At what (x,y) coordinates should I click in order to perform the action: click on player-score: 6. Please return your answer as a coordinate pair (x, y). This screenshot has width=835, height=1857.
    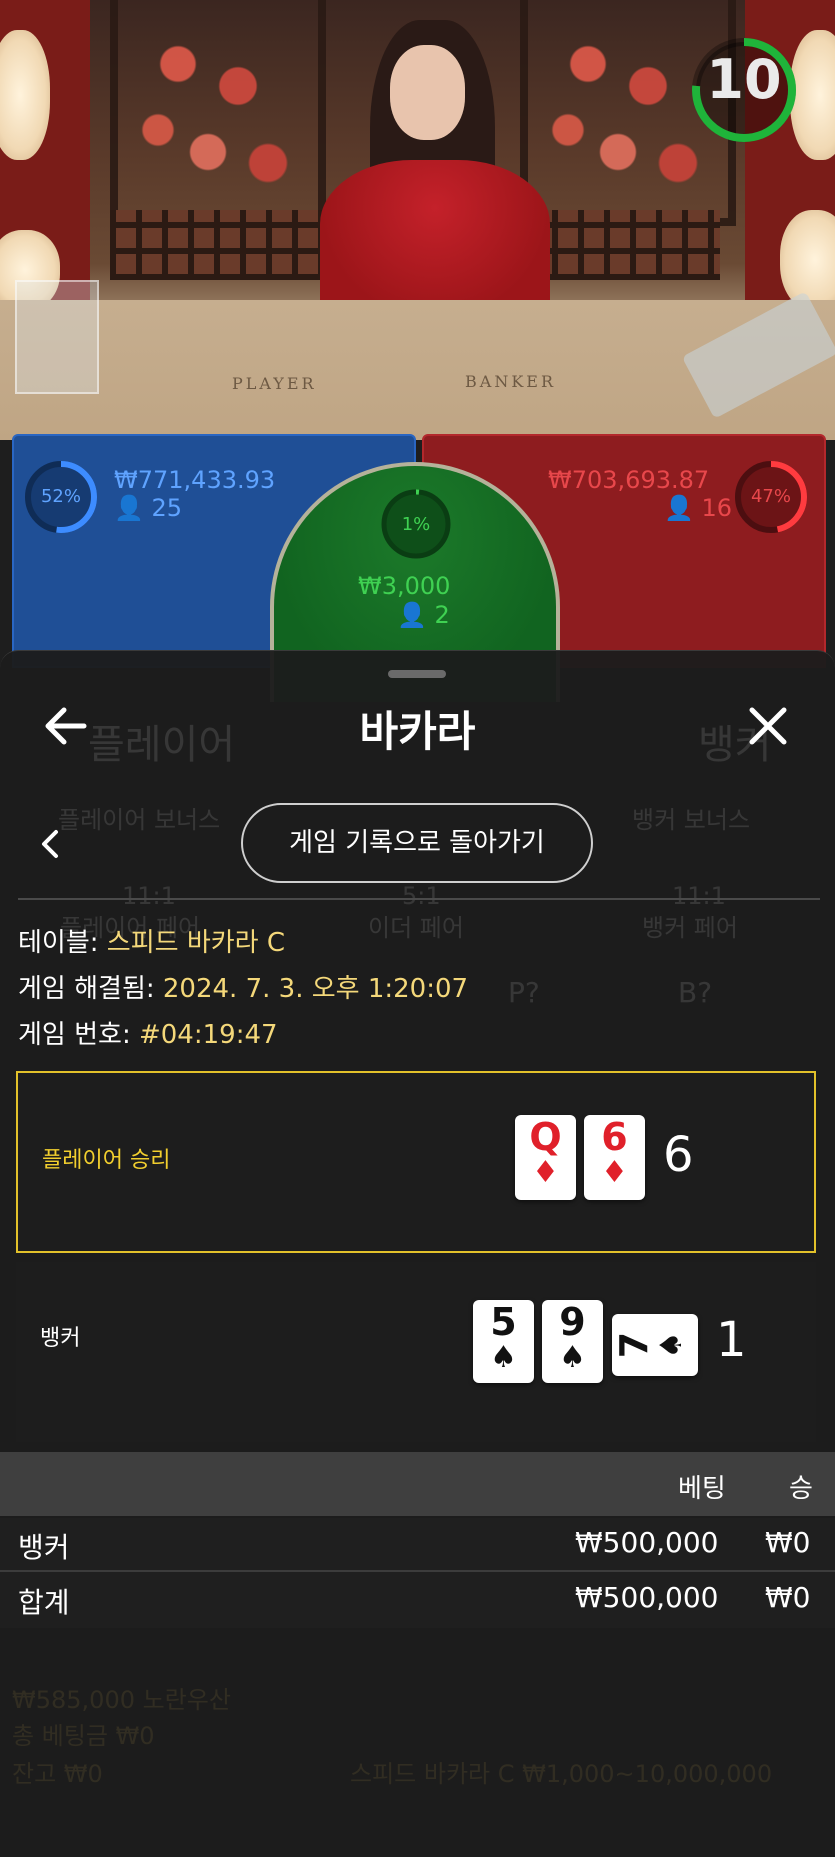
    Looking at the image, I should click on (678, 1155).